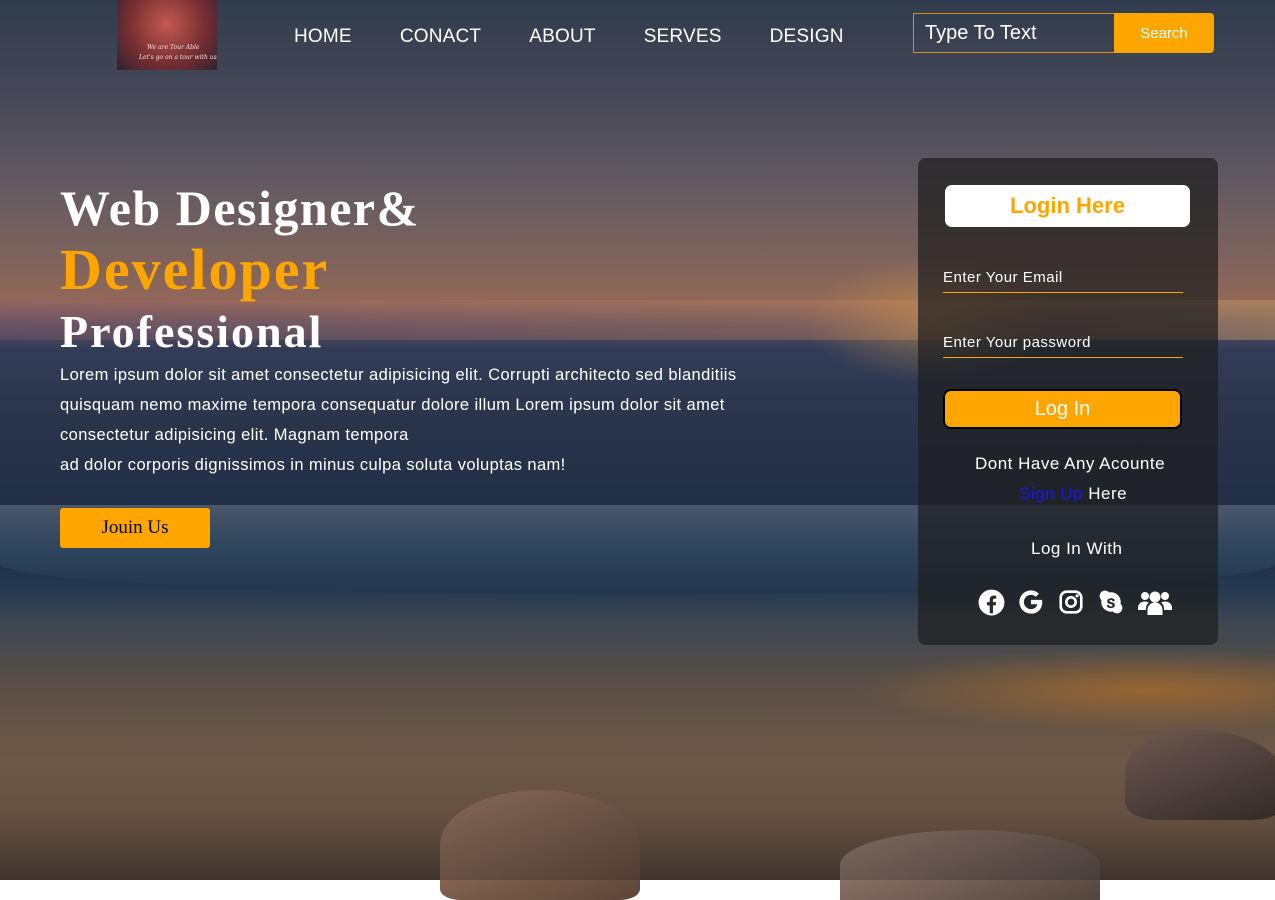  Describe the element at coordinates (807, 37) in the screenshot. I see `nav-design: DESIGN` at that location.